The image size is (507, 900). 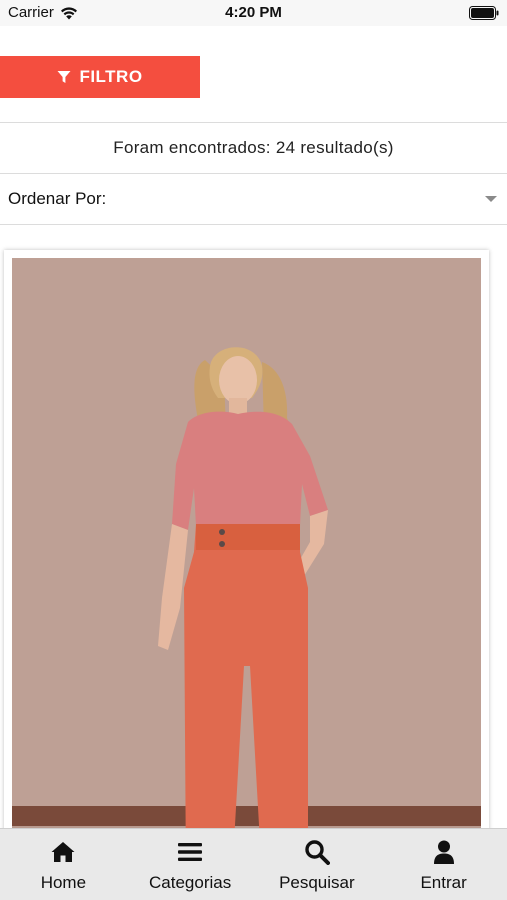 I want to click on tab-entrar-label: Entrar, so click(x=443, y=882).